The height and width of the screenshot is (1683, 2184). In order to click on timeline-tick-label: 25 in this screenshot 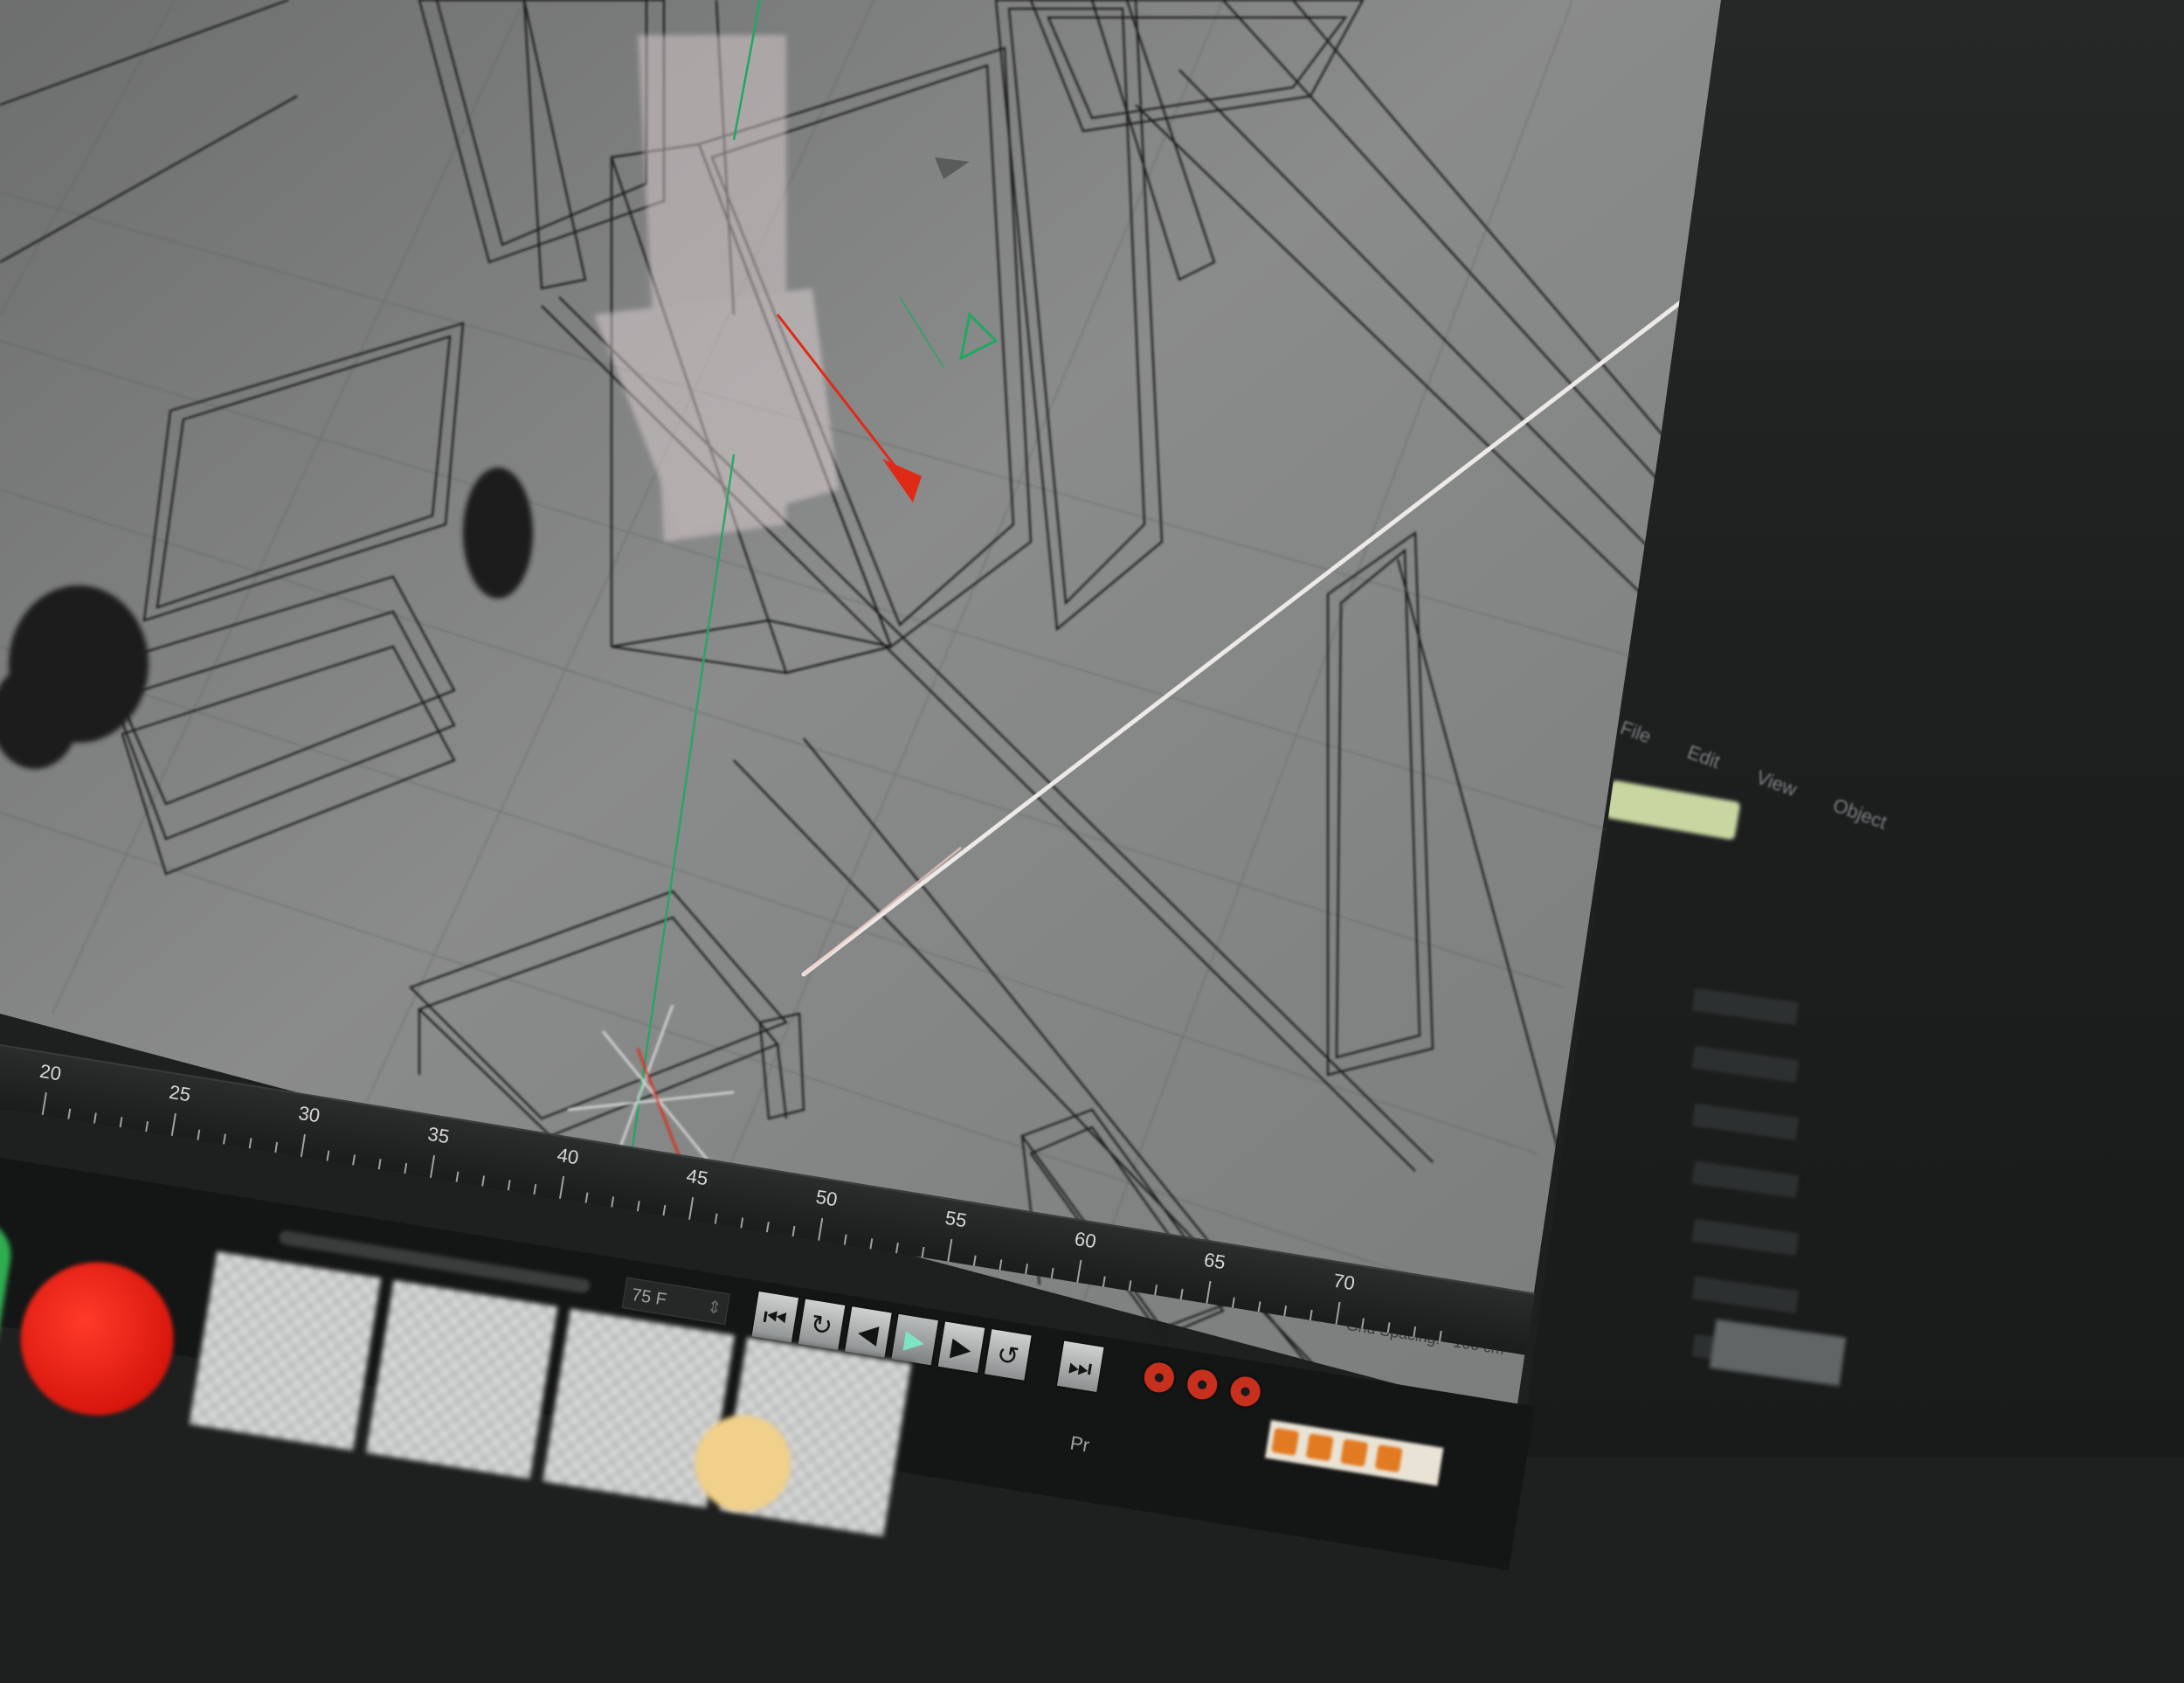, I will do `click(179, 1093)`.